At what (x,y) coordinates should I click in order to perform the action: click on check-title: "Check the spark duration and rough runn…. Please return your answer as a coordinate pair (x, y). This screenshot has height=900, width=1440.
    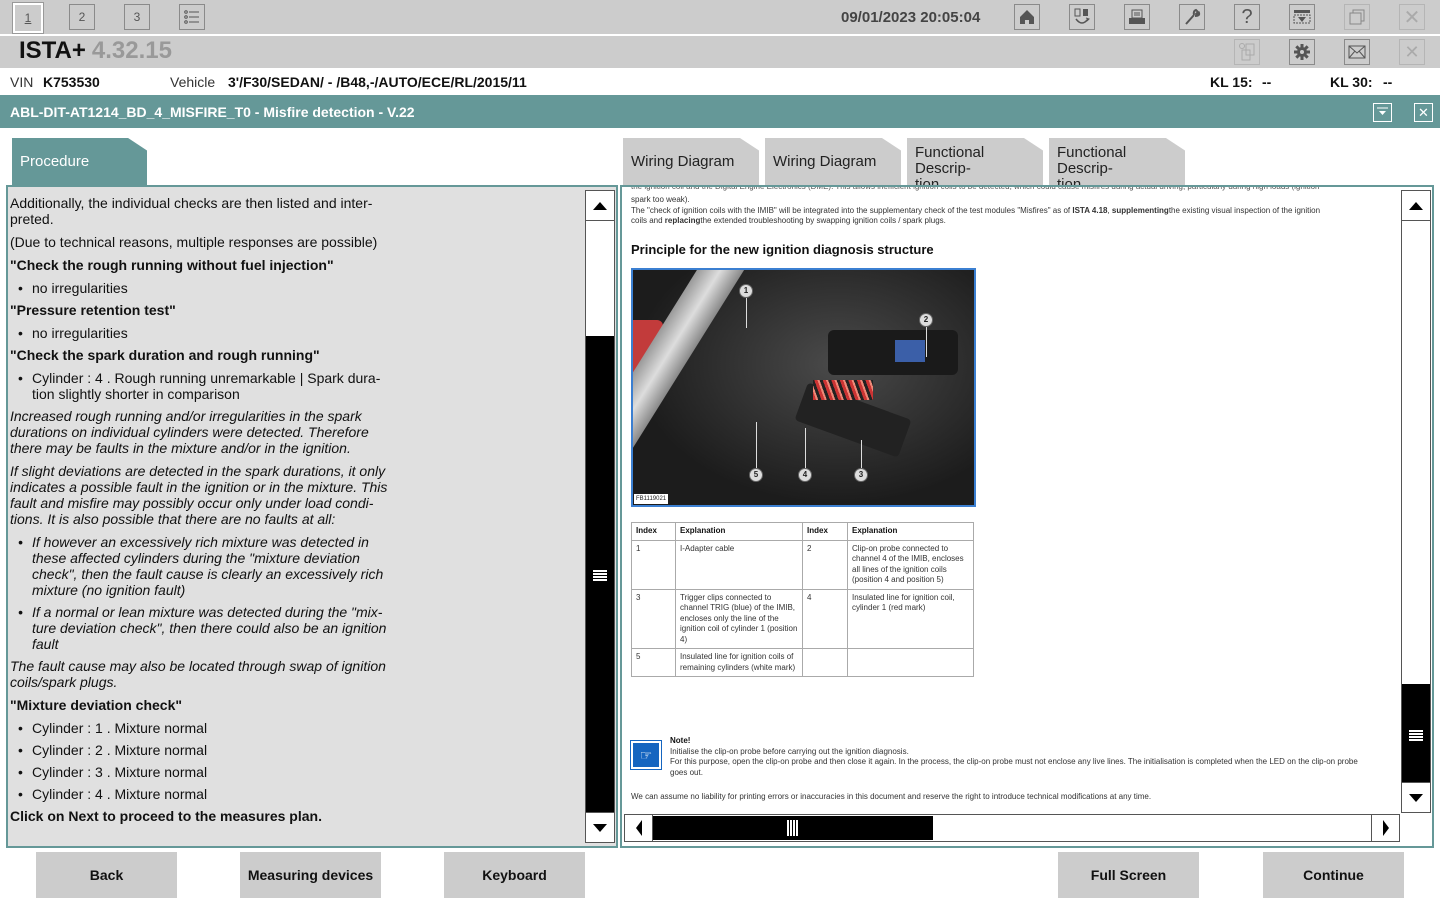
    Looking at the image, I should click on (165, 355).